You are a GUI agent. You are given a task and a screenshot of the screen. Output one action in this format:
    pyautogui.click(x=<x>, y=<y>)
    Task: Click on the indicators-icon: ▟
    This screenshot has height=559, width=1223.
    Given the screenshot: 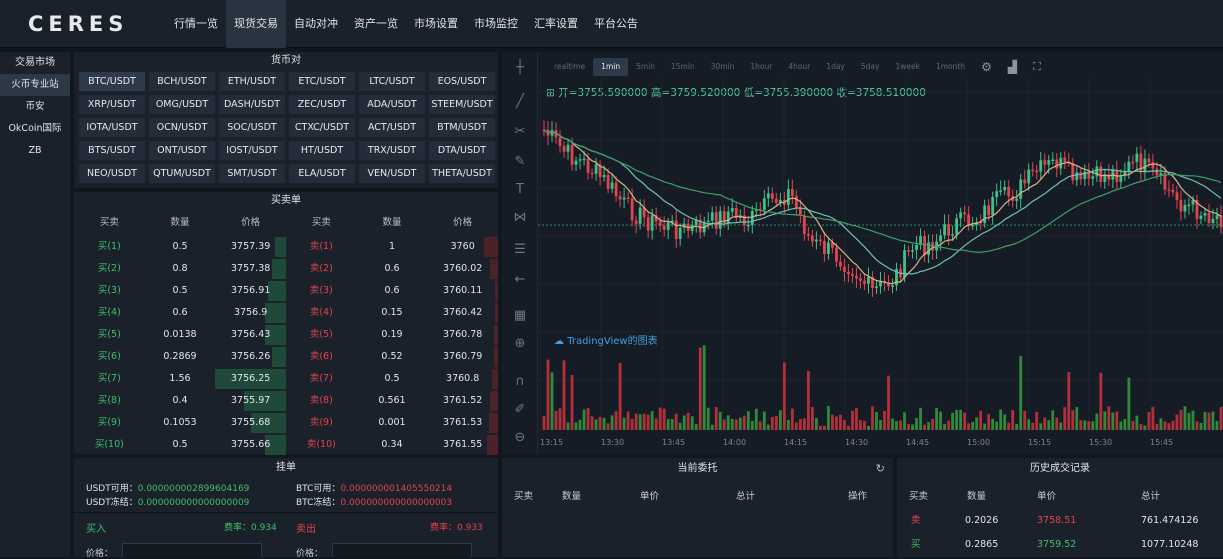 What is the action you would take?
    pyautogui.click(x=1012, y=67)
    